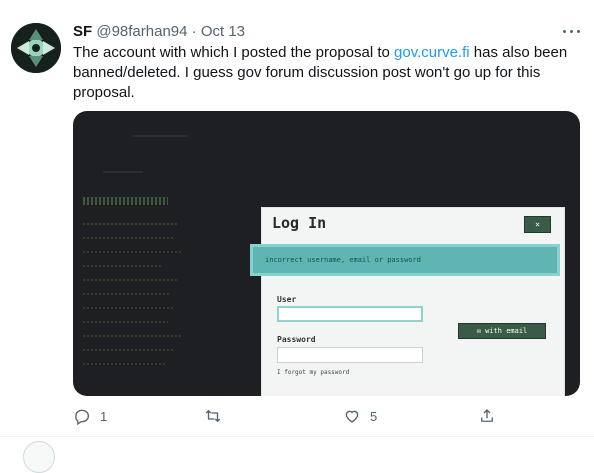 This screenshot has height=473, width=594. Describe the element at coordinates (82, 31) in the screenshot. I see `display-name: SF` at that location.